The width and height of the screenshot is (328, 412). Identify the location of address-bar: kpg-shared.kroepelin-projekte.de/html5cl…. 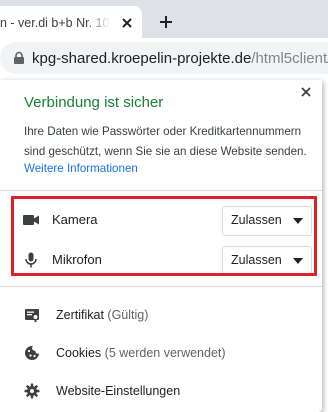
(164, 58).